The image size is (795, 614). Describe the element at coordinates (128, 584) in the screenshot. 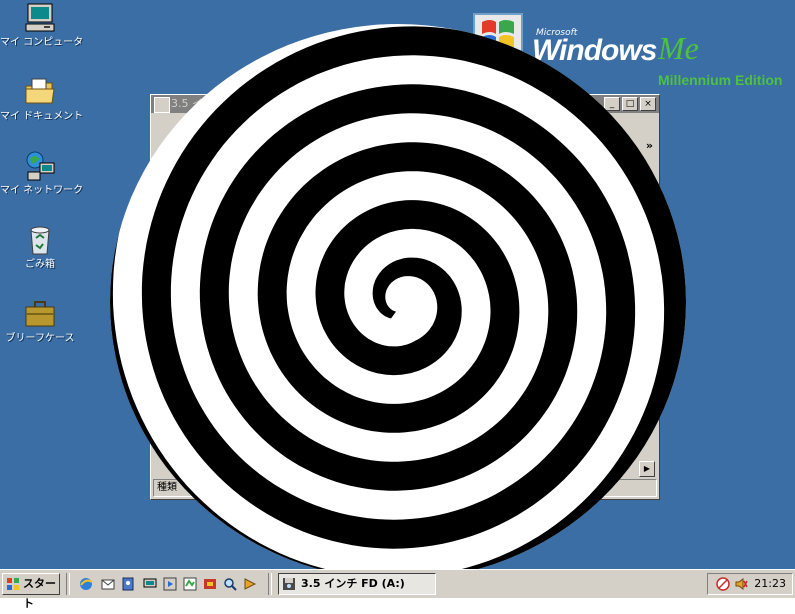

I see `address-book-icon` at that location.